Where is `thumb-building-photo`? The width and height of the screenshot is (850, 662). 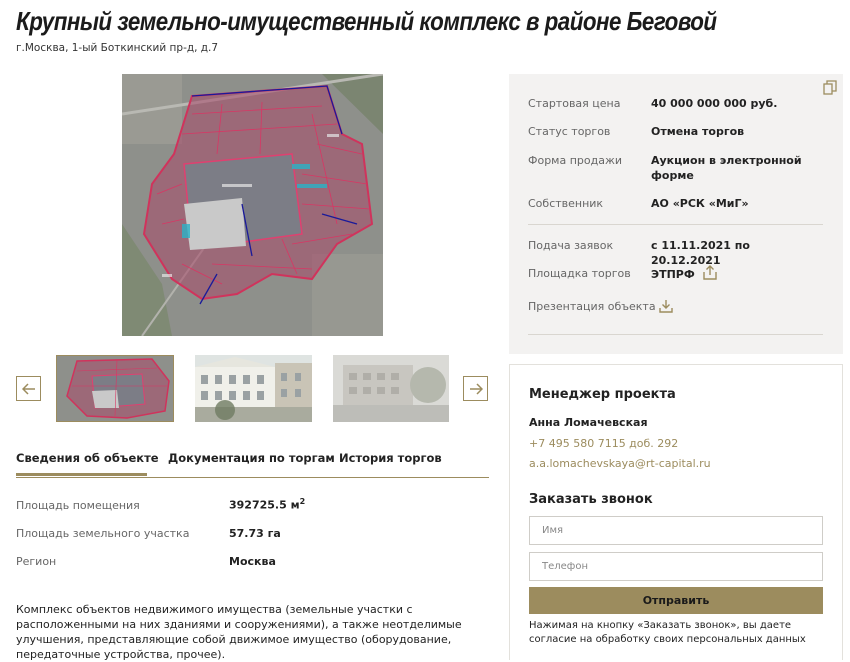
thumb-building-photo is located at coordinates (253, 388).